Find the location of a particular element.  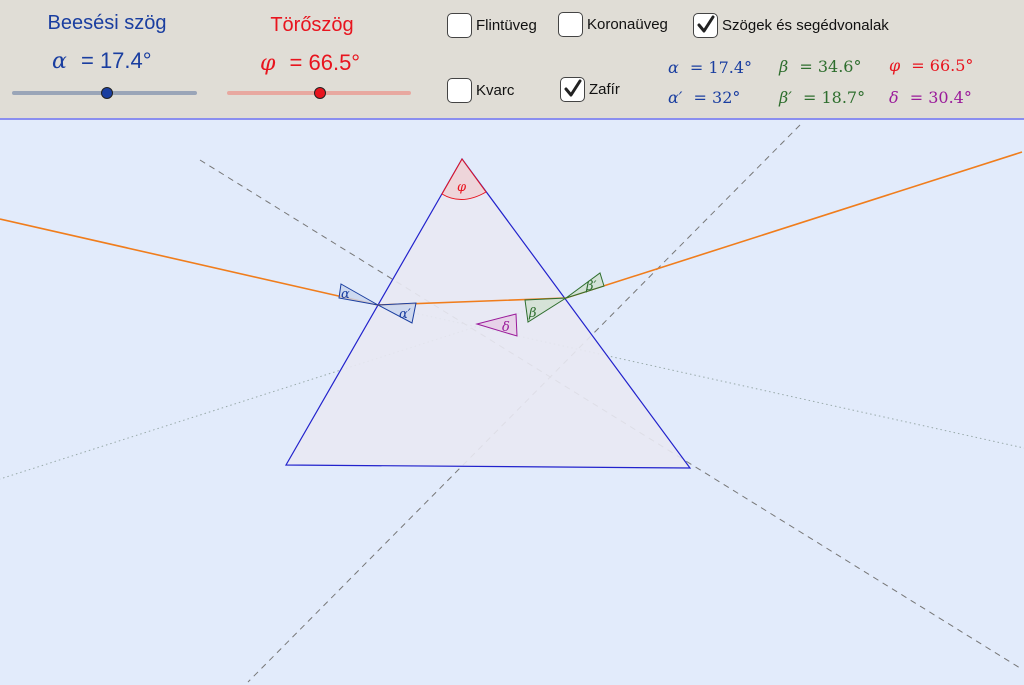

checkbox-label: Zafír is located at coordinates (604, 89).